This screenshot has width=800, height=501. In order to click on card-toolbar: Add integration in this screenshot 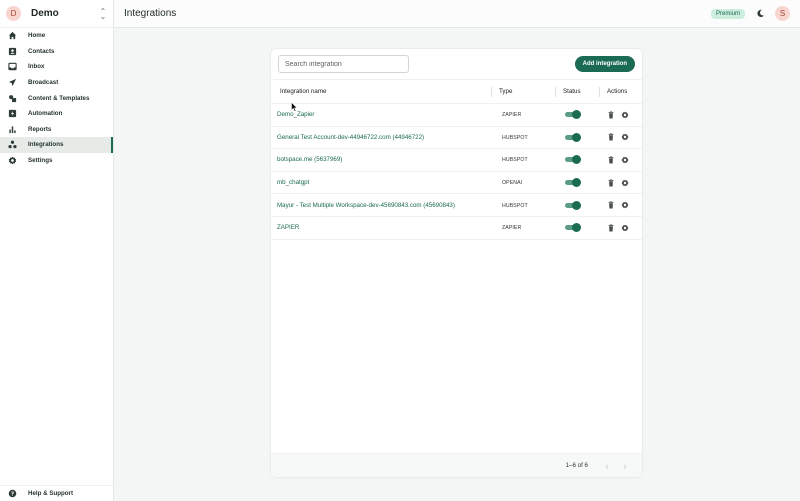, I will do `click(456, 64)`.